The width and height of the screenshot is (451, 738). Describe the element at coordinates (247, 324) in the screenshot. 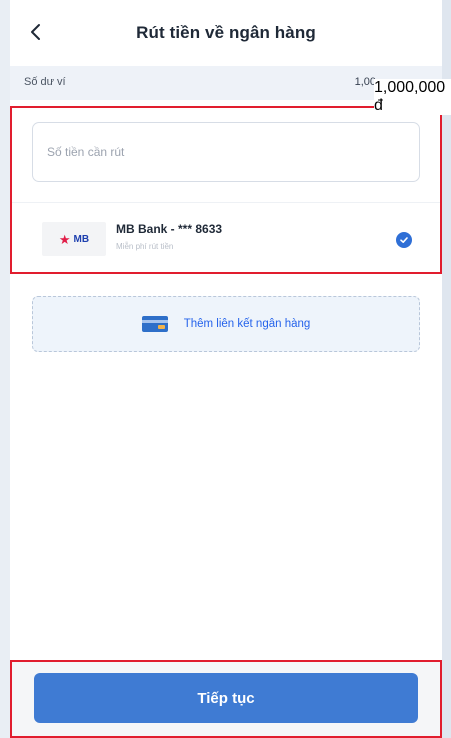

I see `add-bank-label: Thêm liên kết ngân hàng` at that location.